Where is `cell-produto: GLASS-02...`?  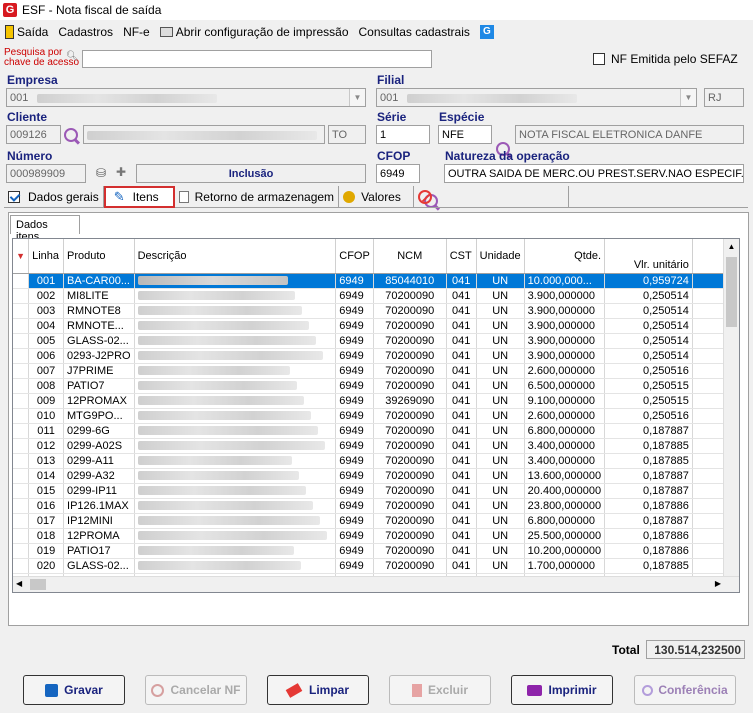 cell-produto: GLASS-02... is located at coordinates (99, 341).